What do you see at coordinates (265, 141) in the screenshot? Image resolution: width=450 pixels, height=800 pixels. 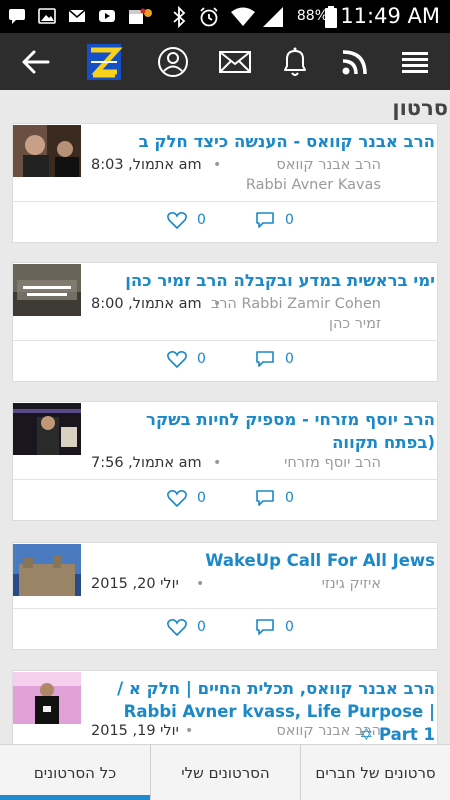 I see `video-title: הרב אבנר קוואס - הענשה כיצד חלק ב` at bounding box center [265, 141].